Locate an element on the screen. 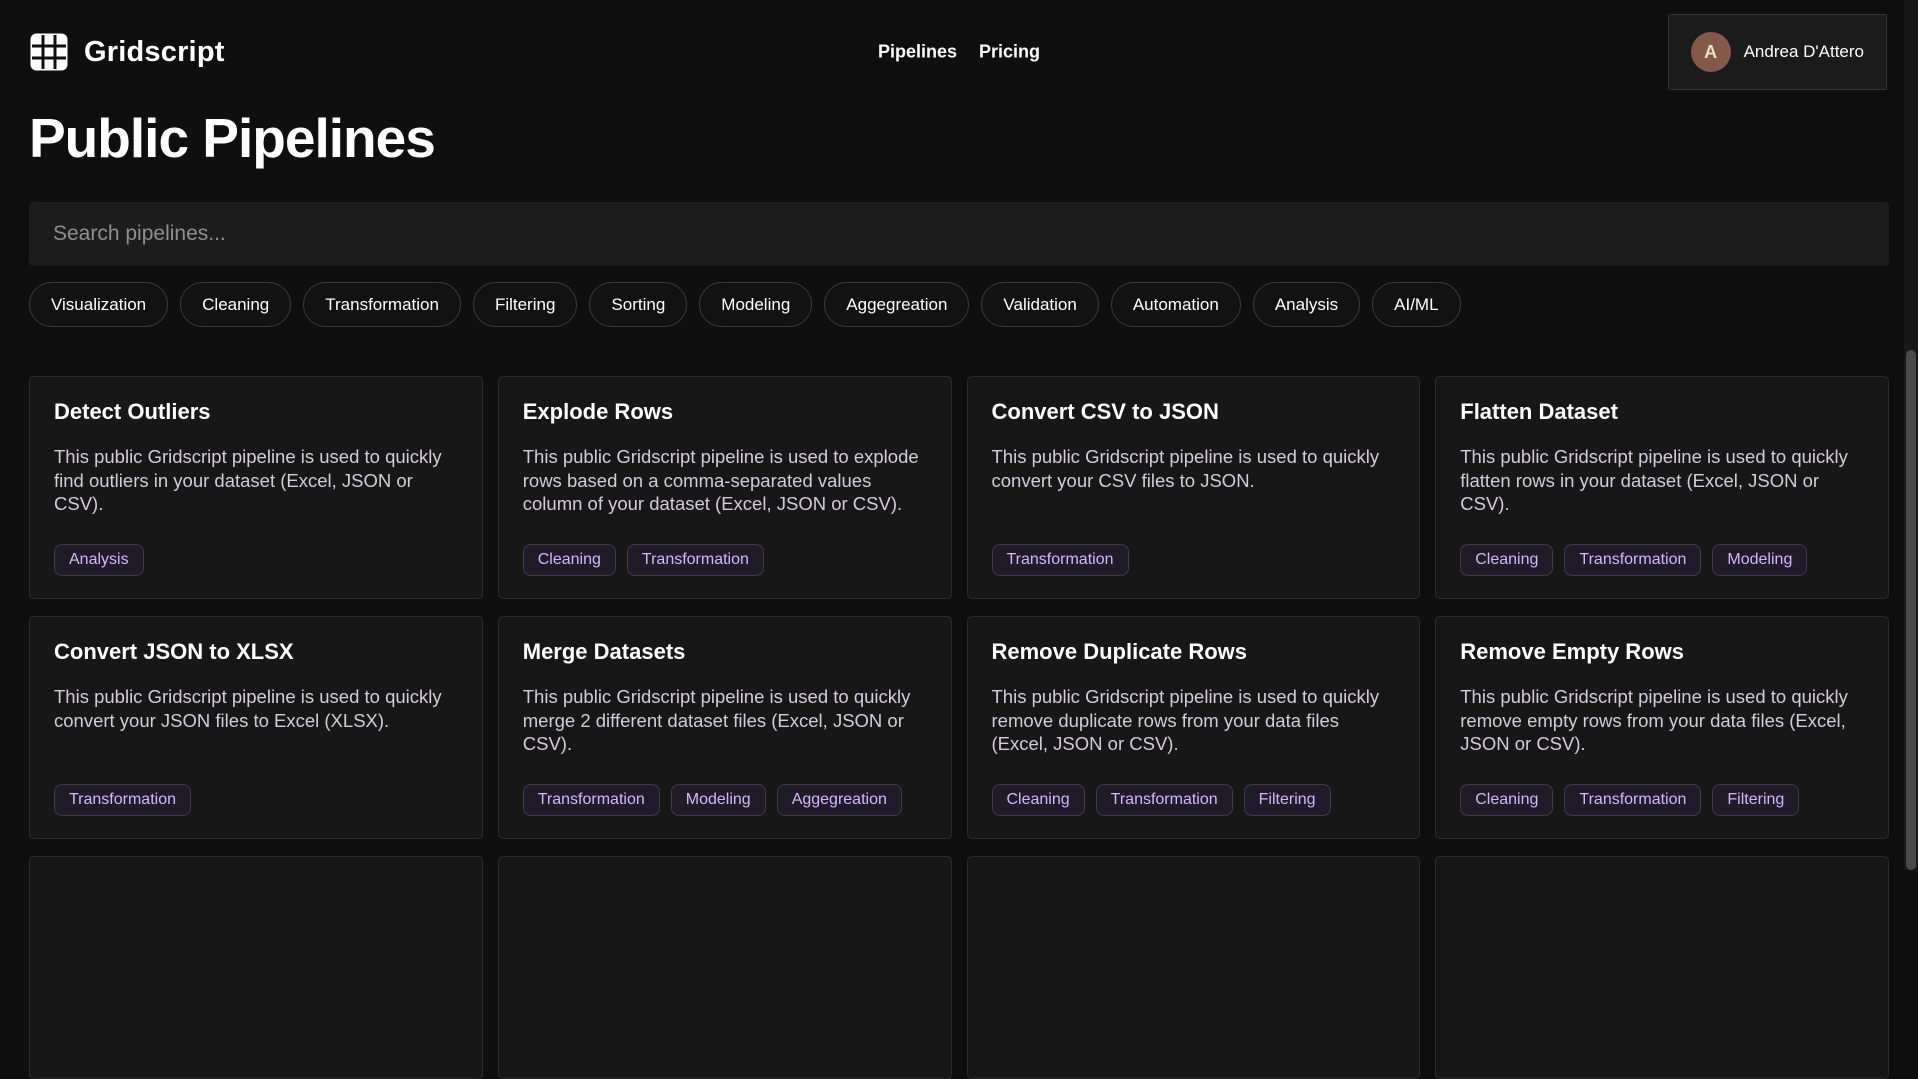 Image resolution: width=1918 pixels, height=1079 pixels. main-nav: Pipelines Pricing is located at coordinates (959, 52).